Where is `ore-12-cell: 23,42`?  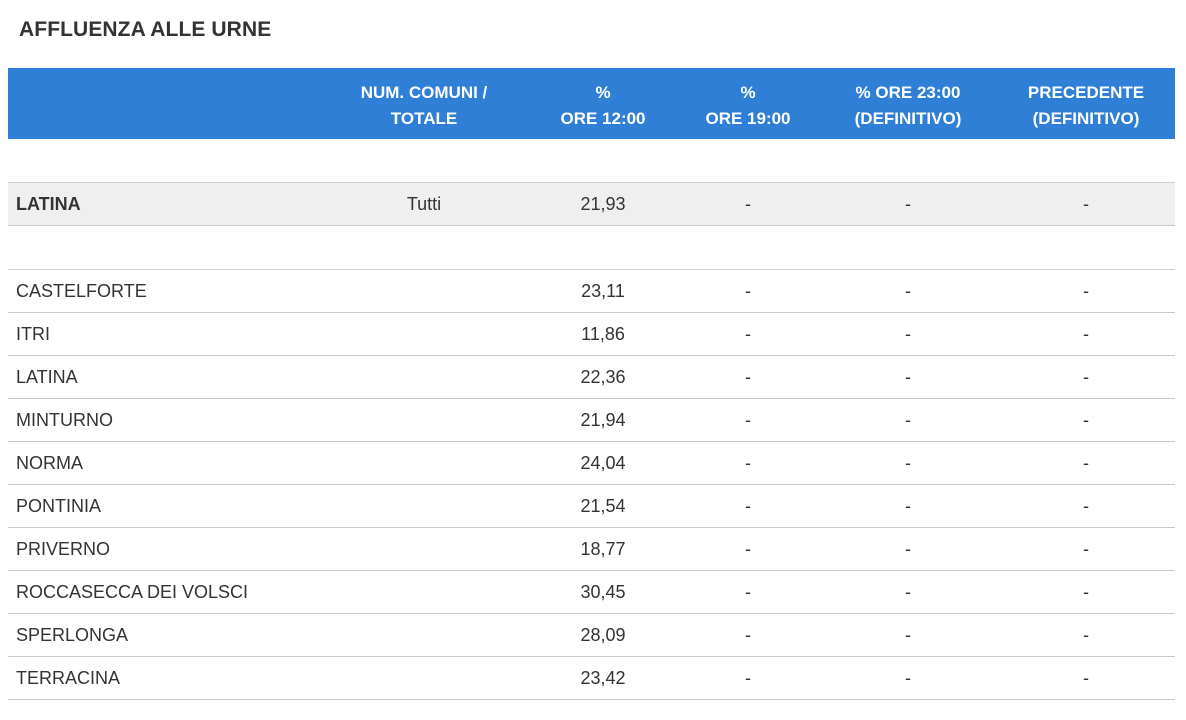
ore-12-cell: 23,42 is located at coordinates (603, 678).